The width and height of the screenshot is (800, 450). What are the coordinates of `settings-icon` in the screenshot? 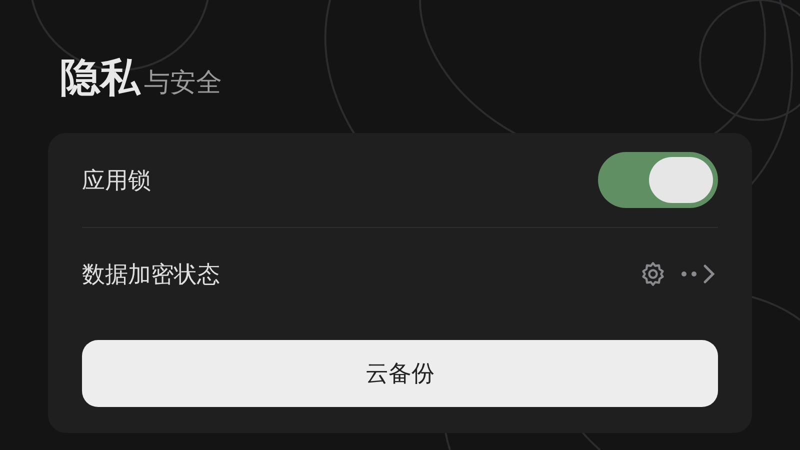 It's located at (653, 274).